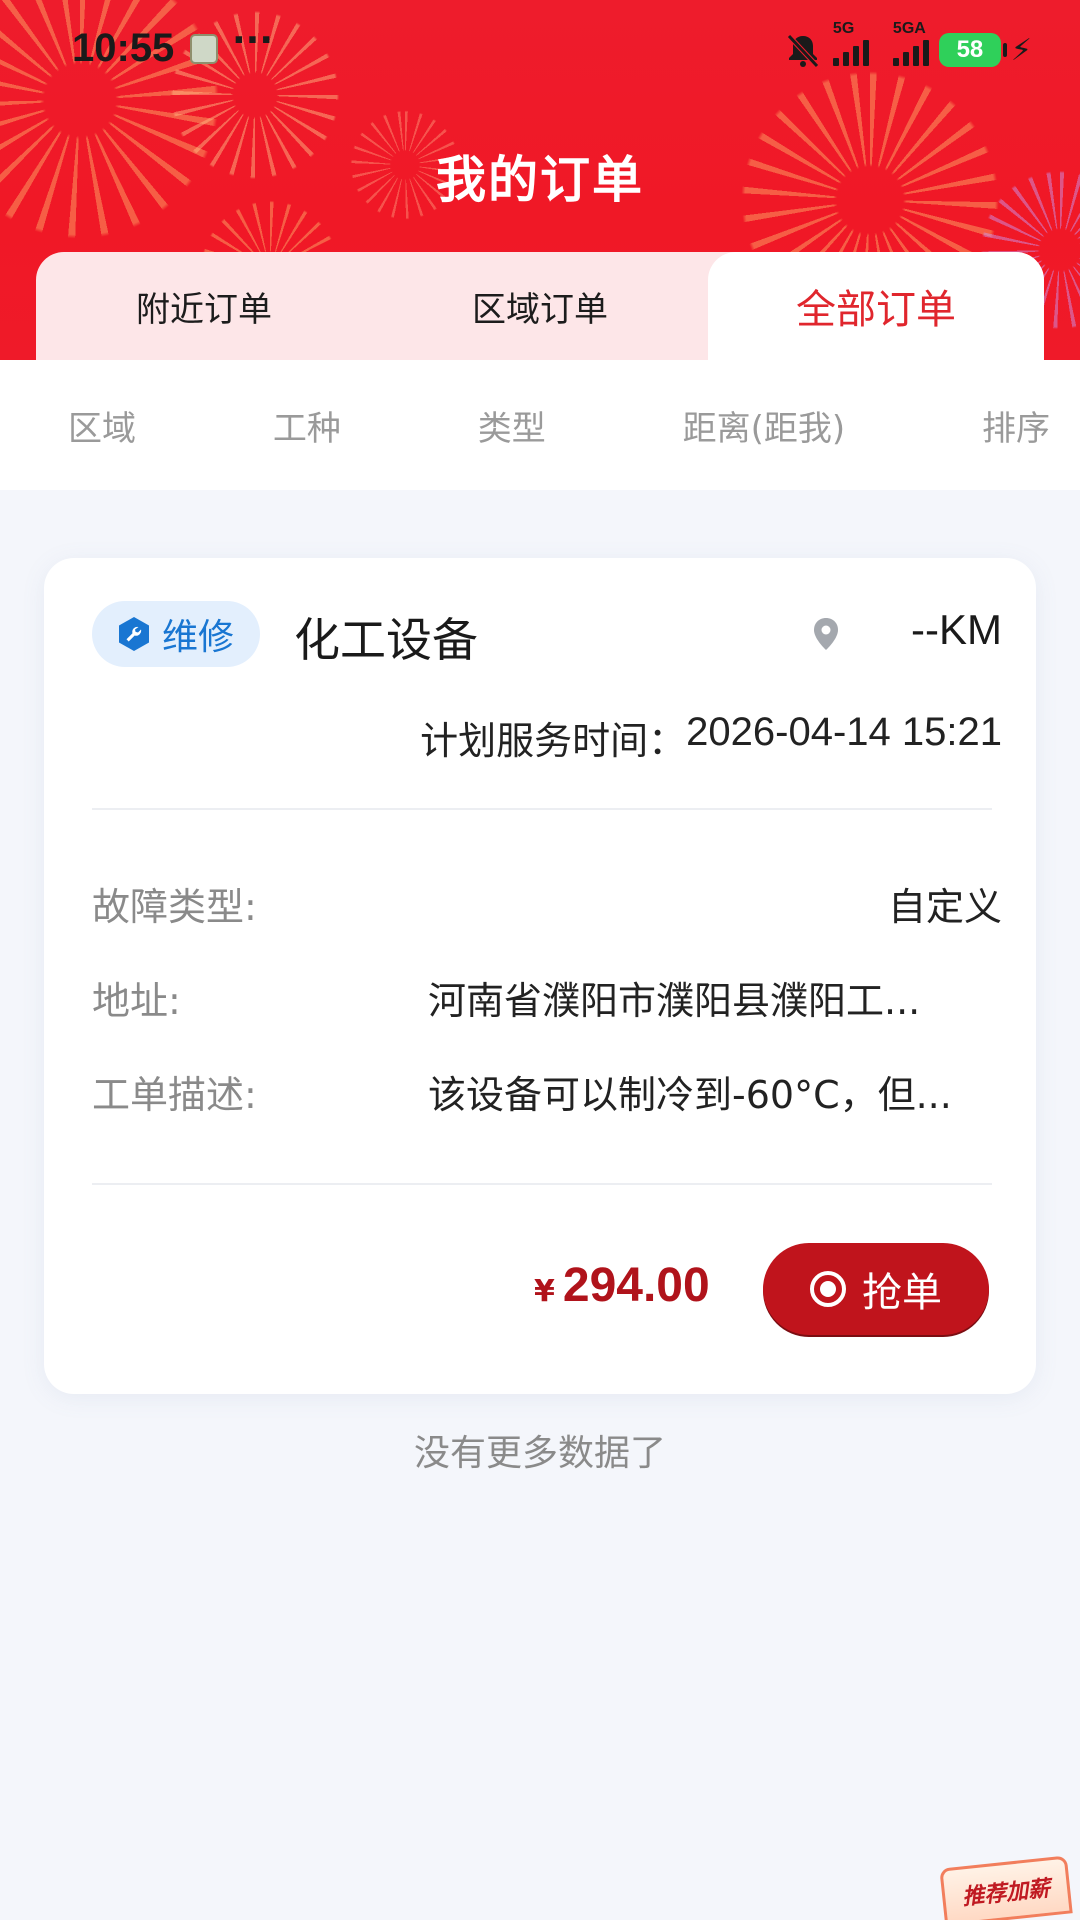 Image resolution: width=1080 pixels, height=1920 pixels. What do you see at coordinates (826, 634) in the screenshot?
I see `location-pin-icon` at bounding box center [826, 634].